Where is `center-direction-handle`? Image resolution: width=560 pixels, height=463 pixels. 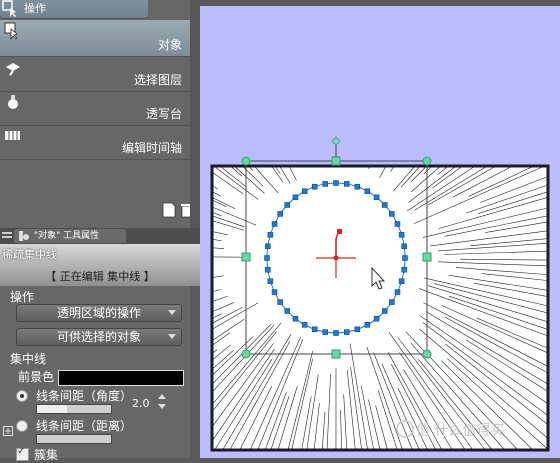
center-direction-handle is located at coordinates (339, 231).